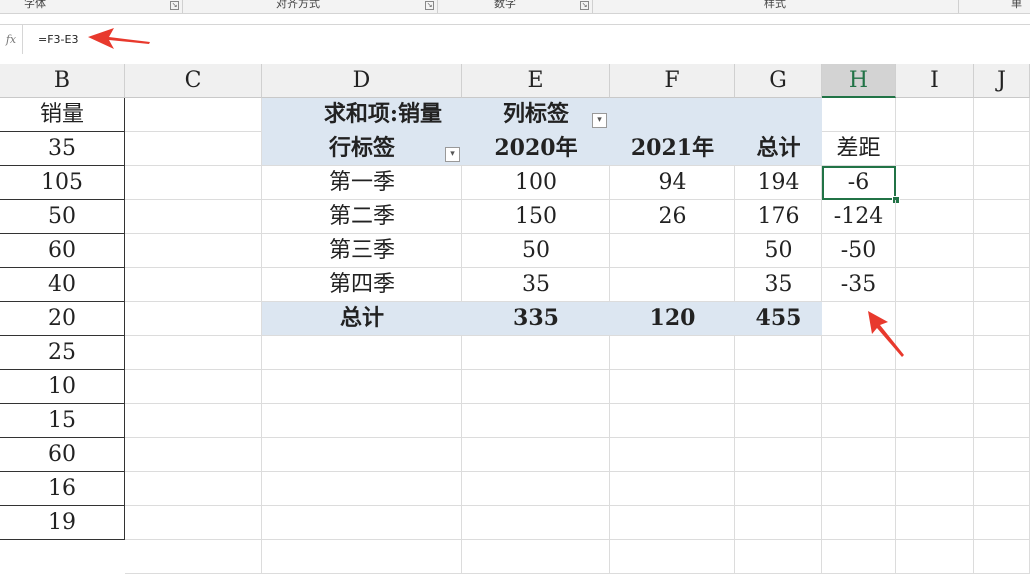 The image size is (1030, 574). What do you see at coordinates (62, 421) in the screenshot?
I see `cell-b-value: 15` at bounding box center [62, 421].